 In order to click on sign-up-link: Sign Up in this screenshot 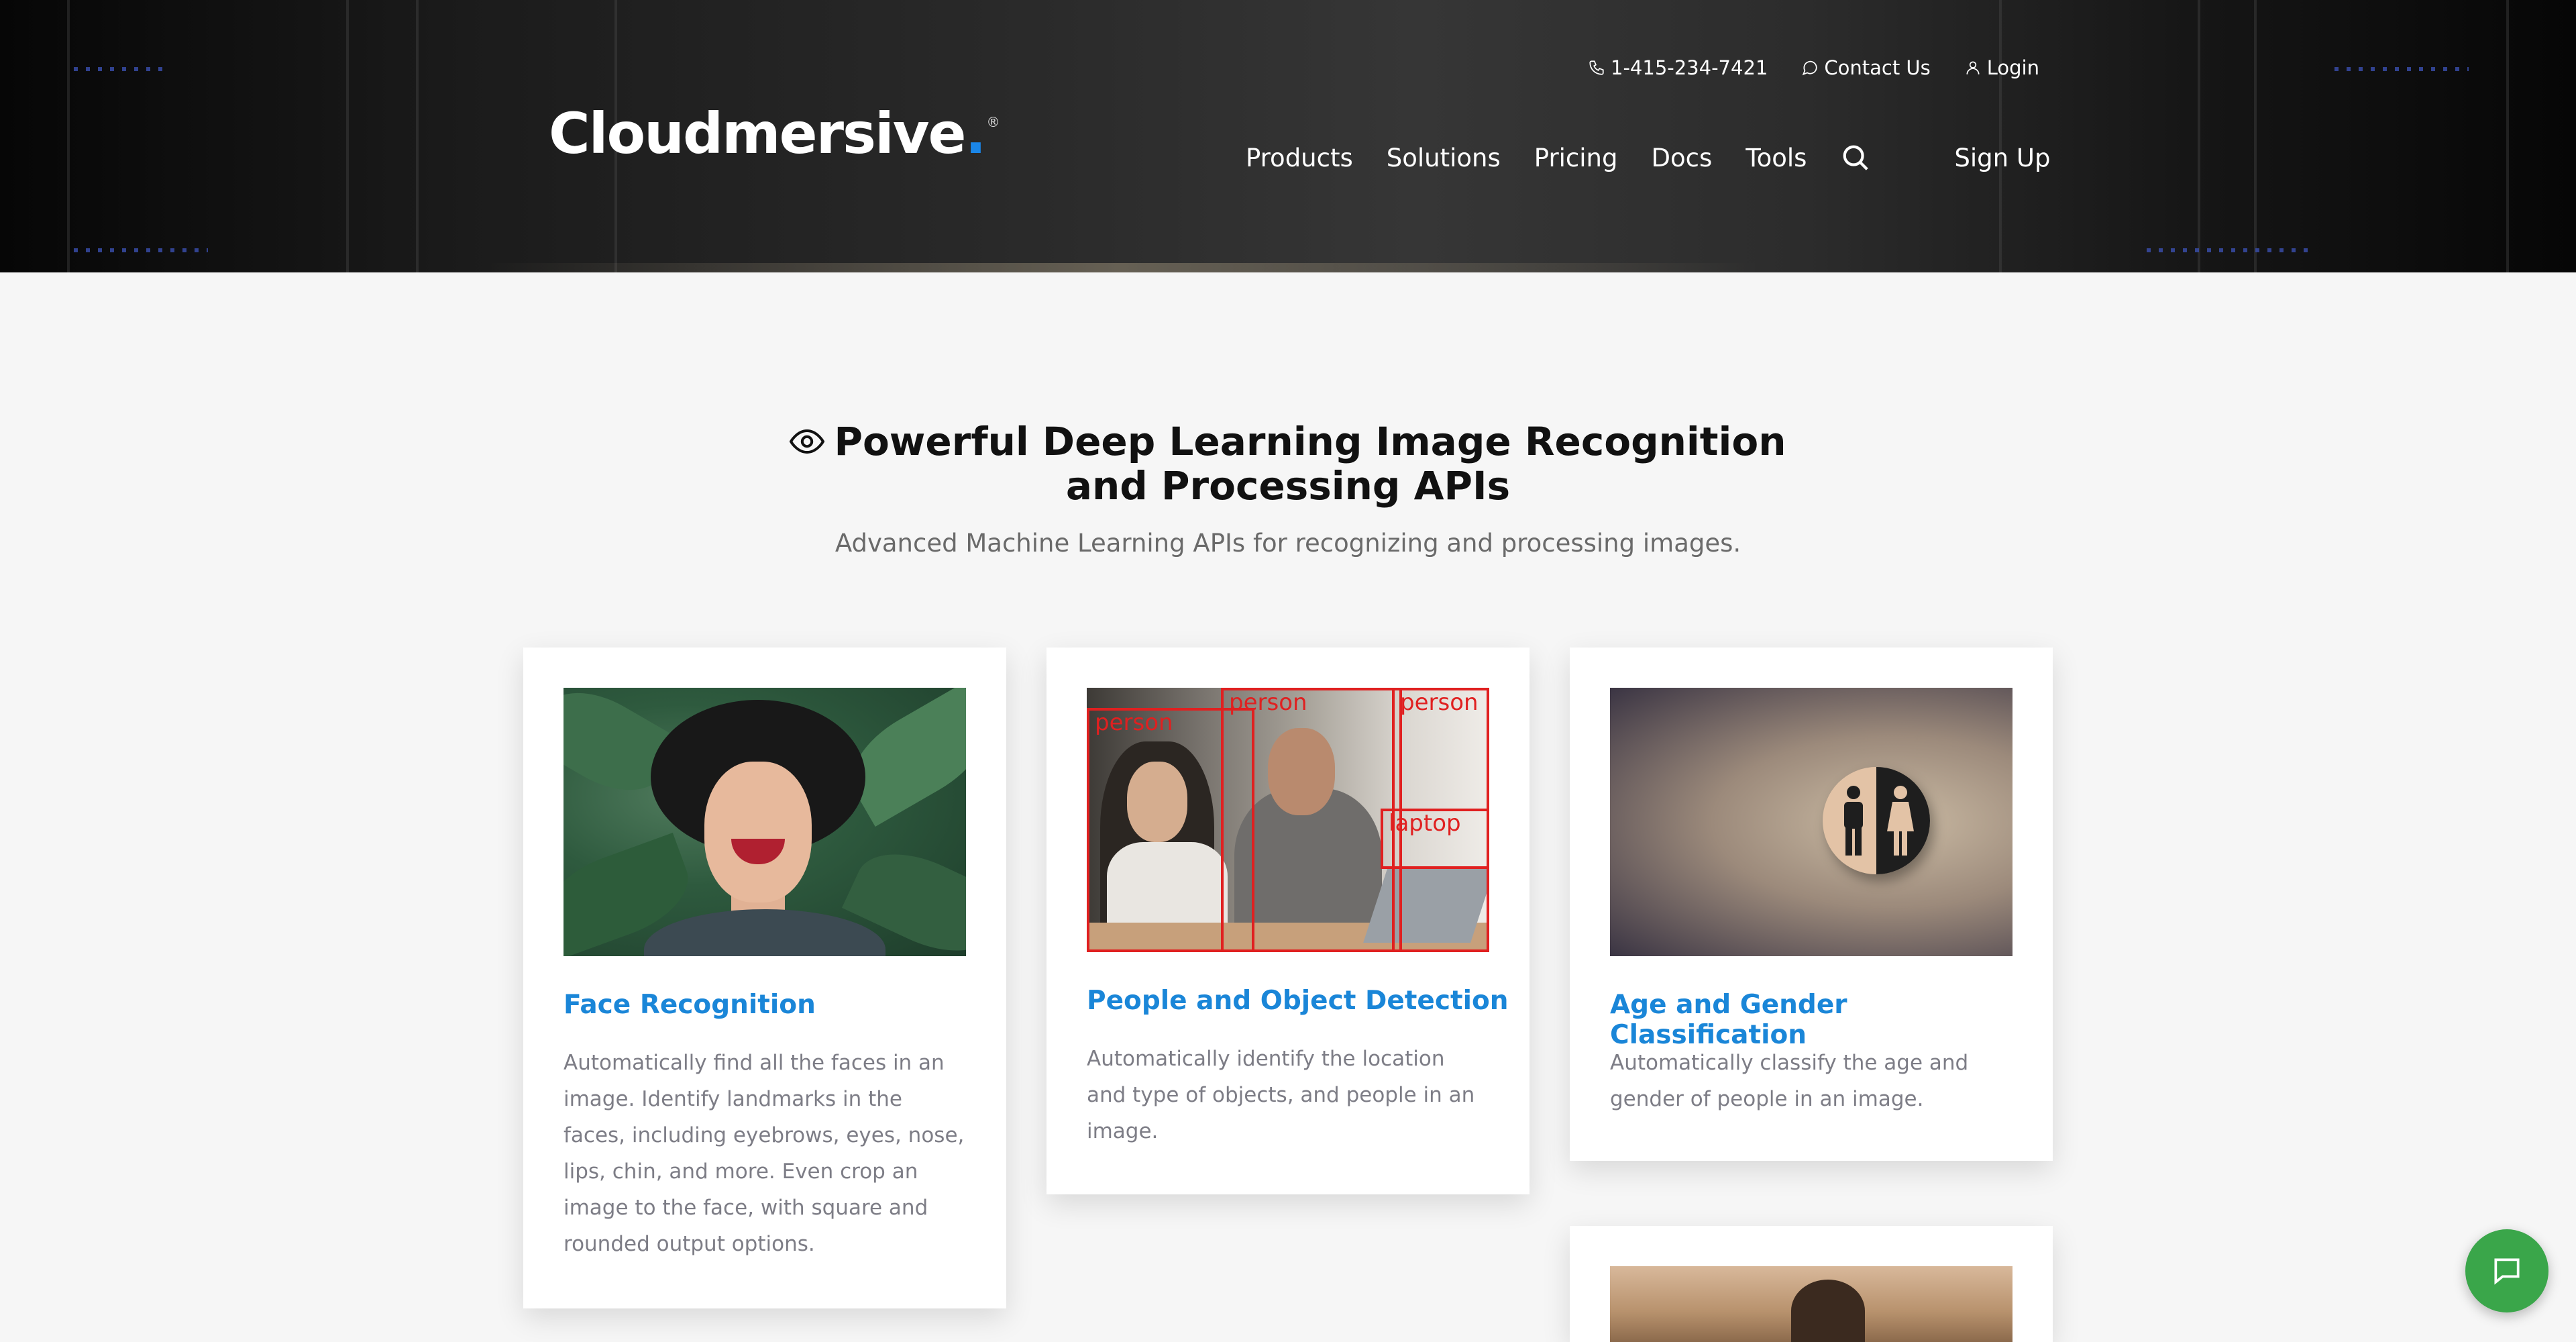, I will do `click(2002, 158)`.